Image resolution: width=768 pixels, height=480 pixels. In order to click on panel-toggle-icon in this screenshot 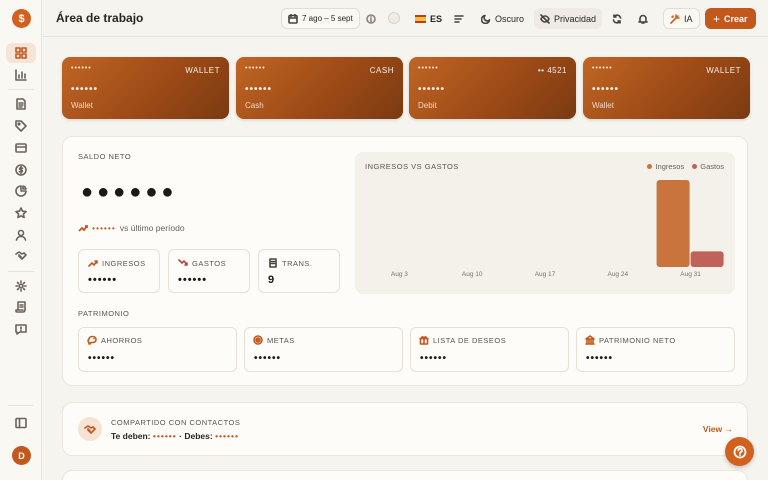, I will do `click(21, 423)`.